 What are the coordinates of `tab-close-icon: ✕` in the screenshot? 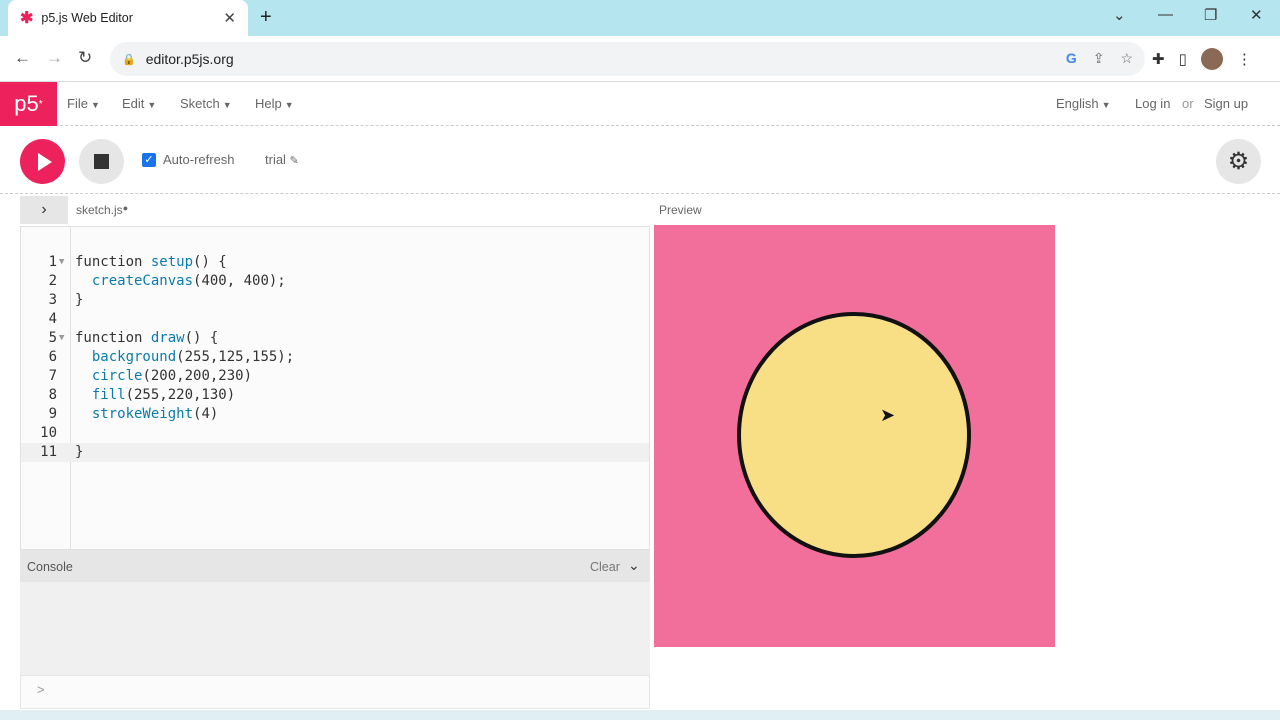 It's located at (229, 18).